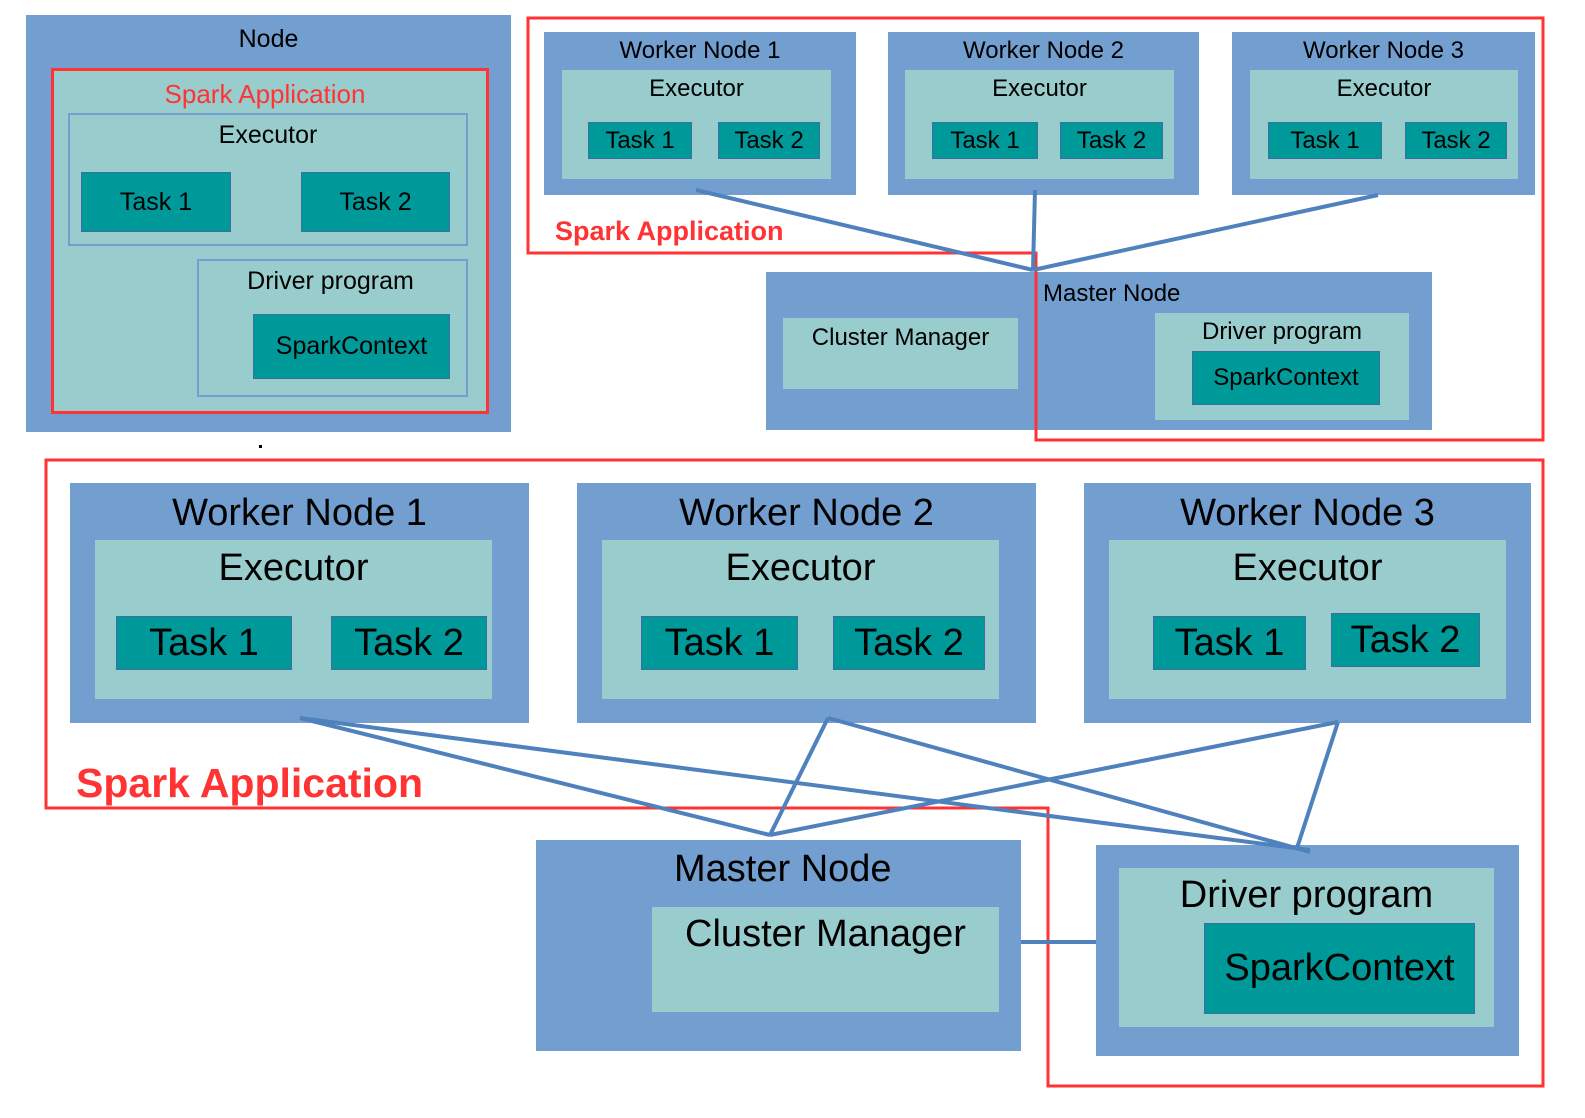 This screenshot has width=1585, height=1118. Describe the element at coordinates (268, 39) in the screenshot. I see `node-label: Node` at that location.